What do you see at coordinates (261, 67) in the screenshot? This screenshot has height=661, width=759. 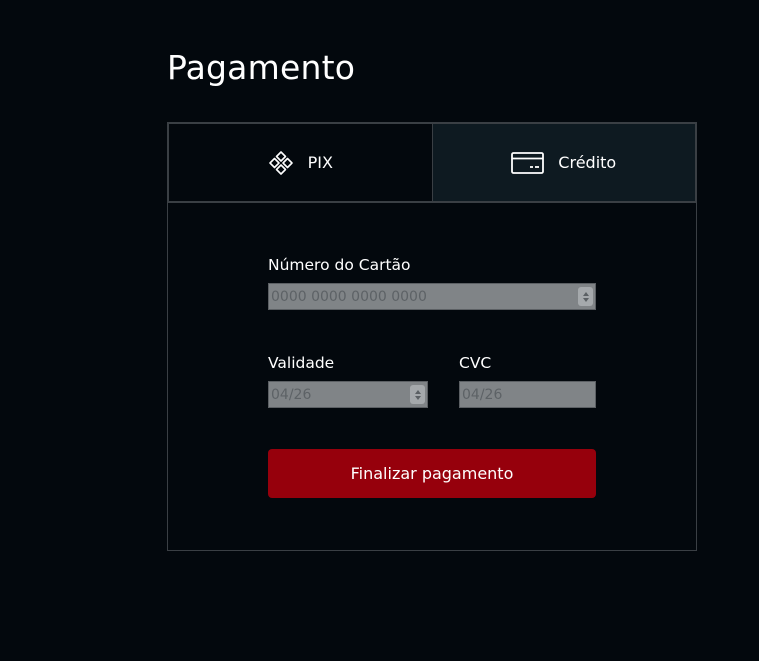 I see `page-title: Pagamento` at bounding box center [261, 67].